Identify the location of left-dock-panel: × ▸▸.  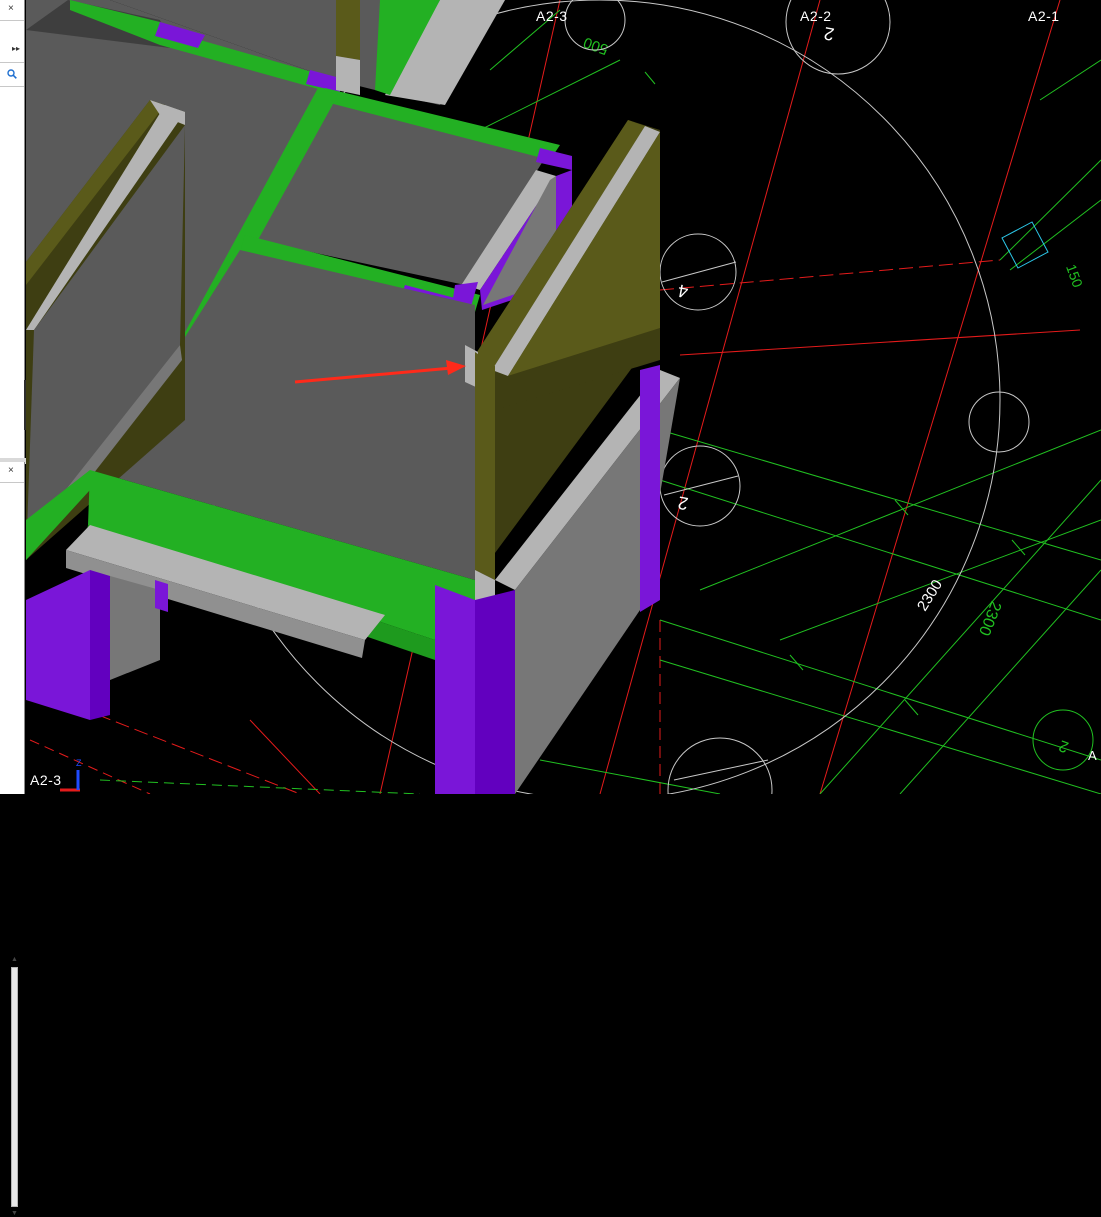
(12, 230).